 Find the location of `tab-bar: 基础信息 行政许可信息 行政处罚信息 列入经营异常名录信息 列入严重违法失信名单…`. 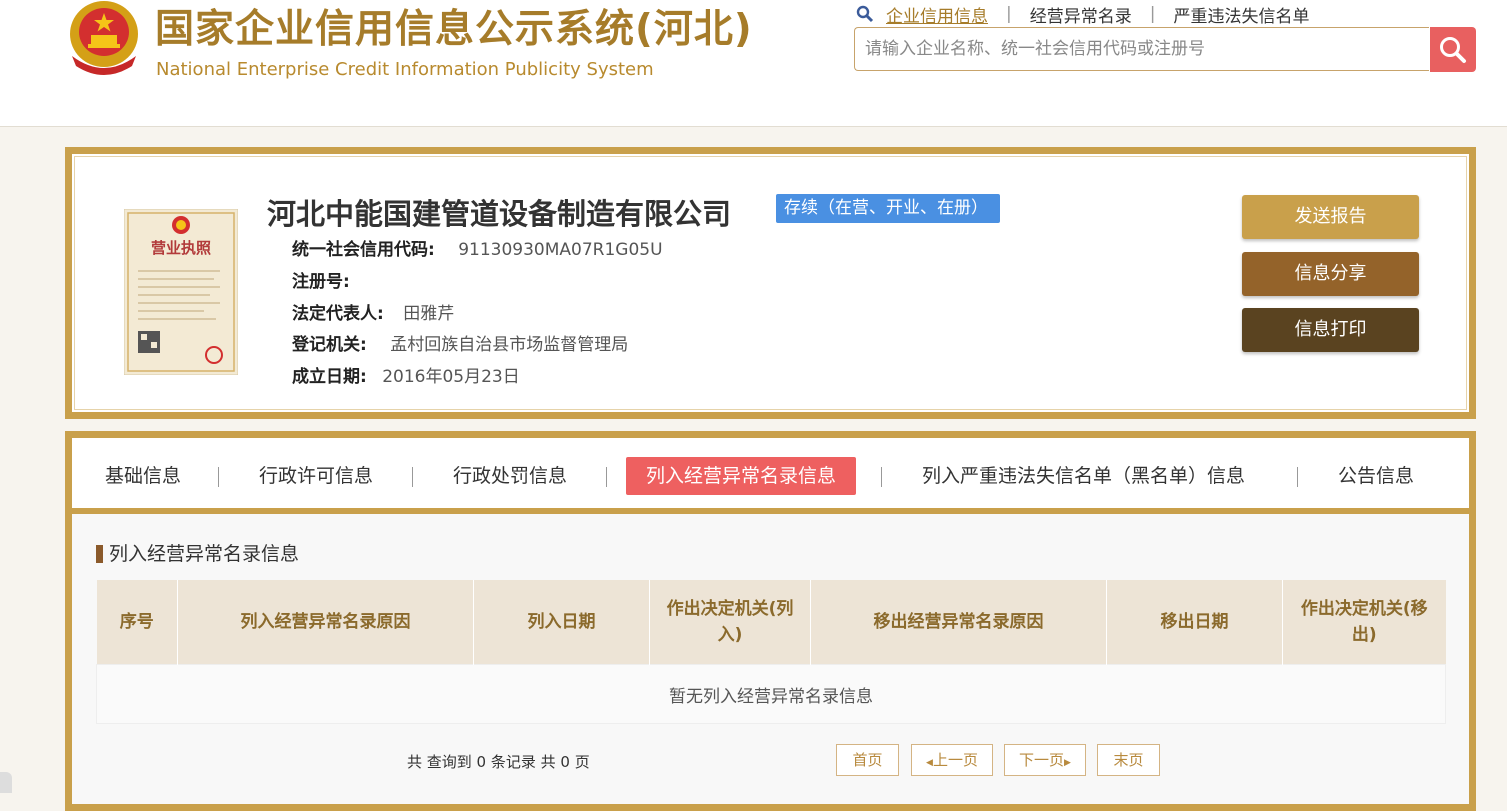

tab-bar: 基础信息 行政许可信息 行政处罚信息 列入经营异常名录信息 列入严重违法失信名单… is located at coordinates (770, 476).